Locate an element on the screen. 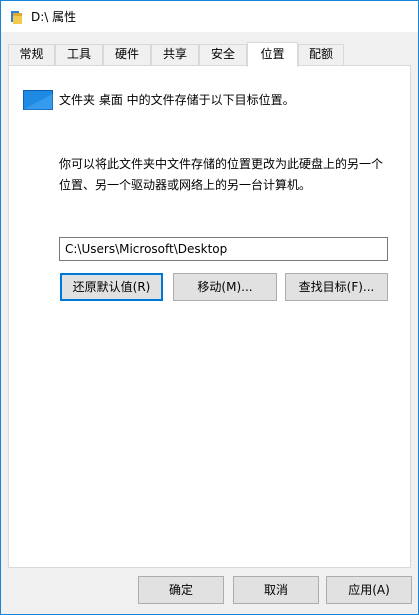 This screenshot has height=615, width=419. tab-tools: 工具 is located at coordinates (79, 54).